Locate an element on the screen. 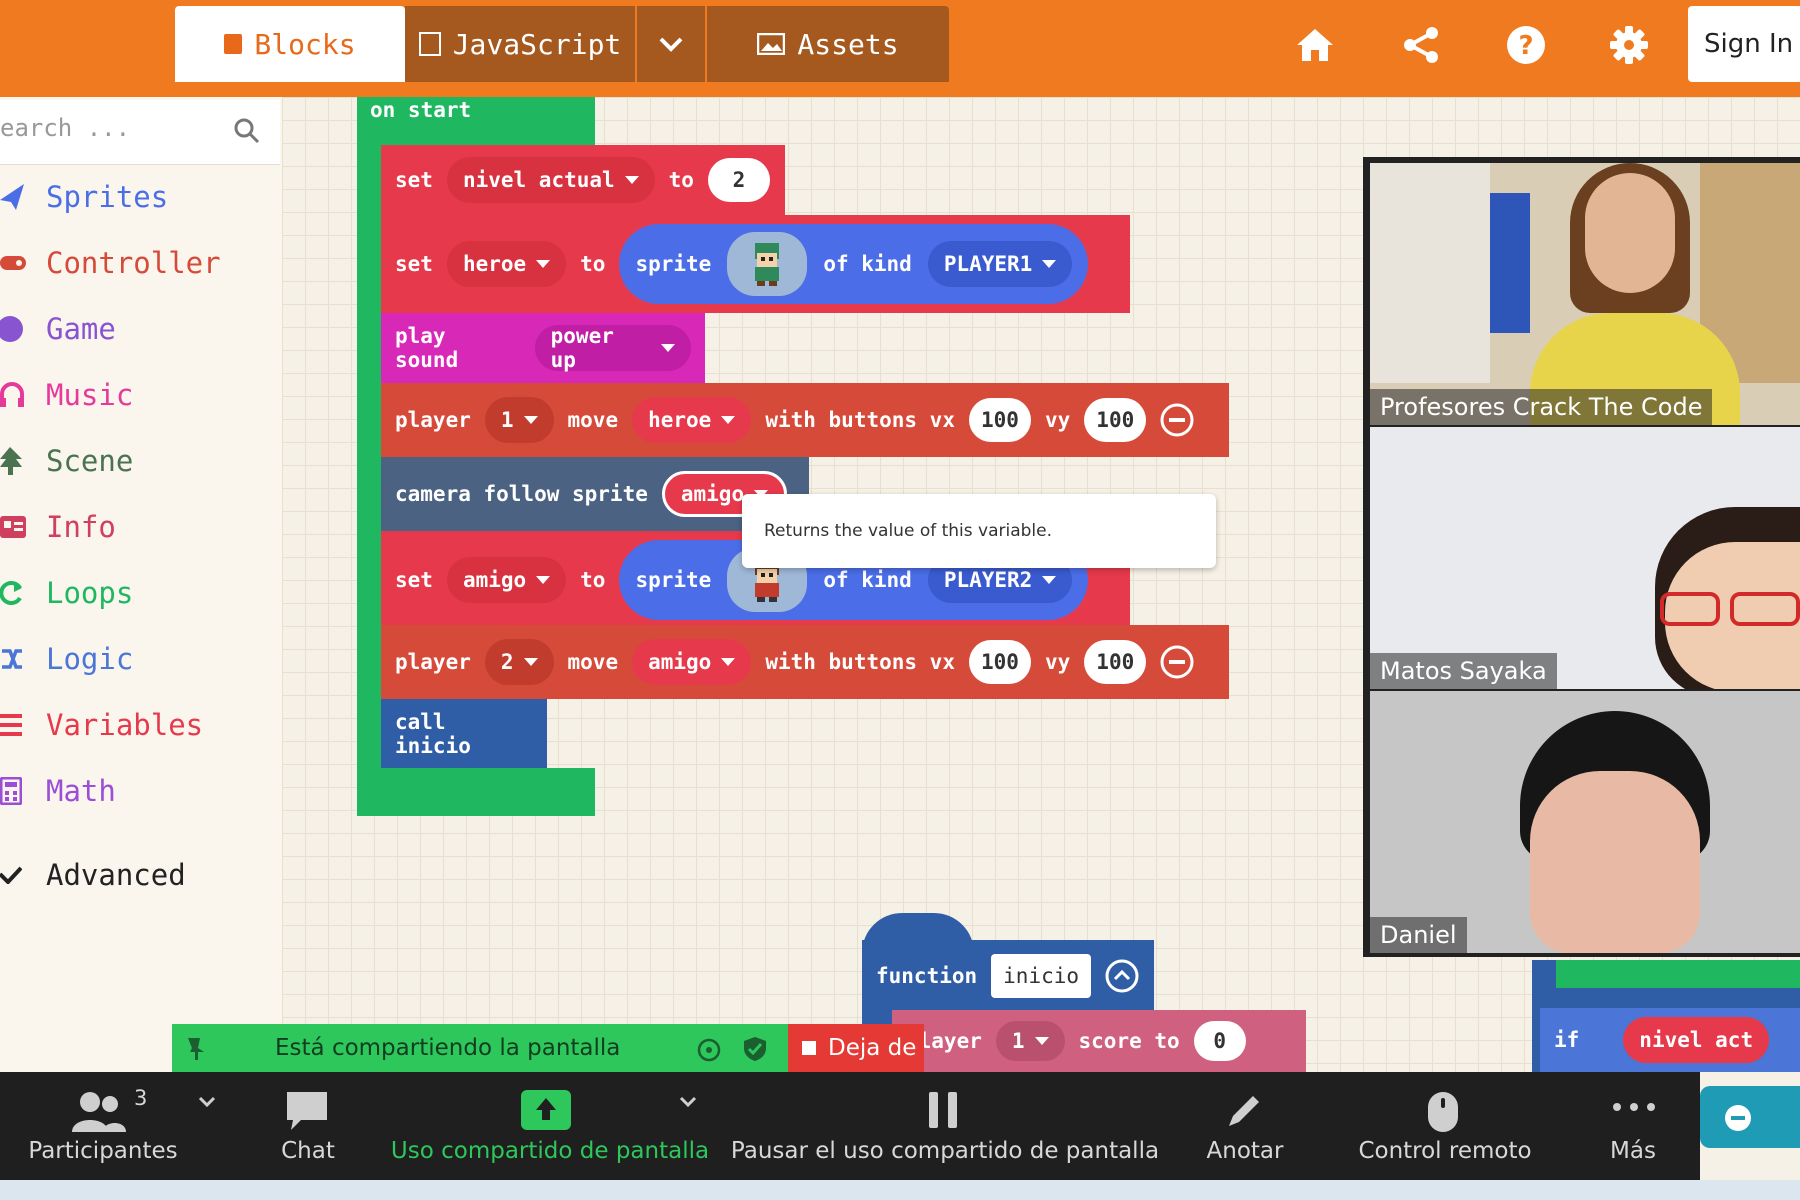  set-variable-block: set nivel actual to 2 is located at coordinates (583, 180).